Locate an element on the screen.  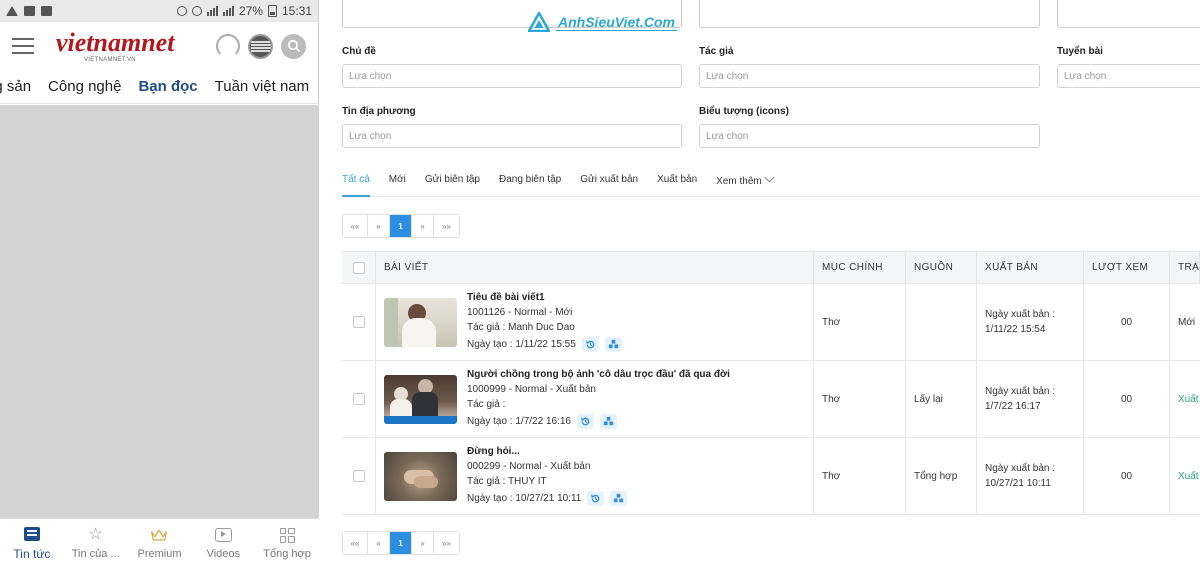
selection-select: Lựa chọn is located at coordinates (1128, 76).